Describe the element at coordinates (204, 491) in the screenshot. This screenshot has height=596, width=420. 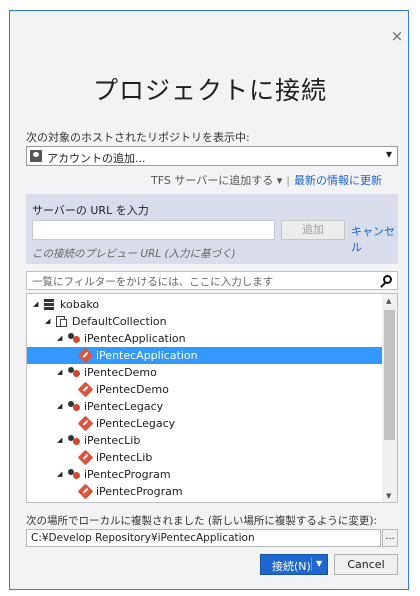
I see `tree-item: iPentecProgram` at that location.